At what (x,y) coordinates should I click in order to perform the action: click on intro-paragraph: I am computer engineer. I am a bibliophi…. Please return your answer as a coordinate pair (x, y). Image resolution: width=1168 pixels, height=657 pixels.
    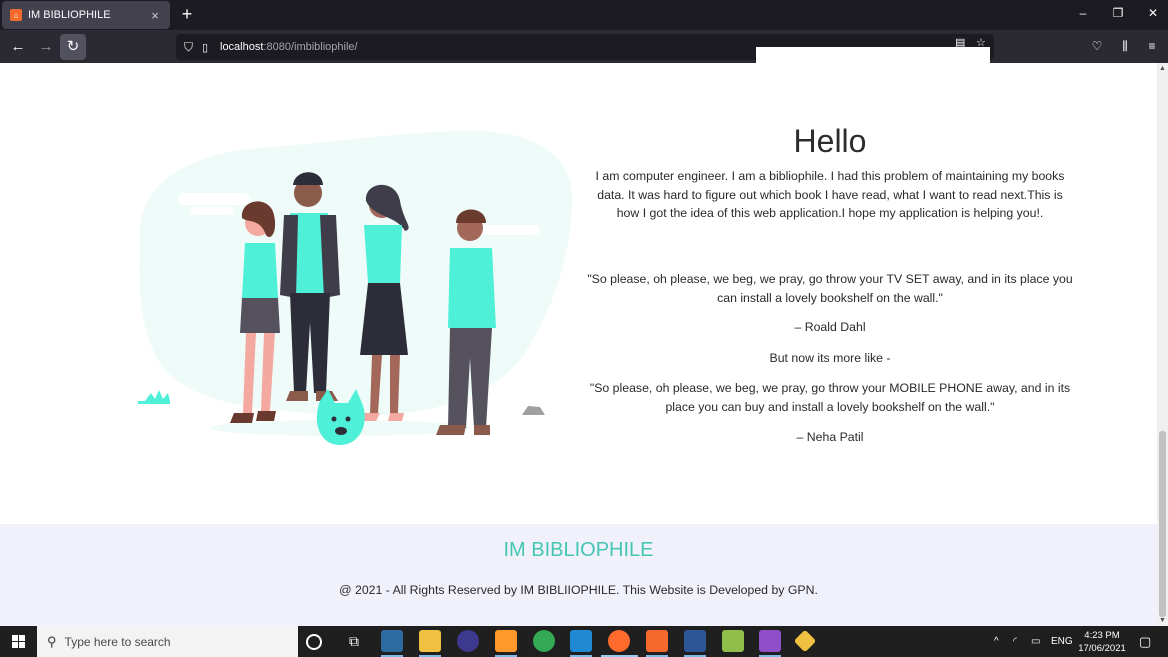
    Looking at the image, I should click on (830, 194).